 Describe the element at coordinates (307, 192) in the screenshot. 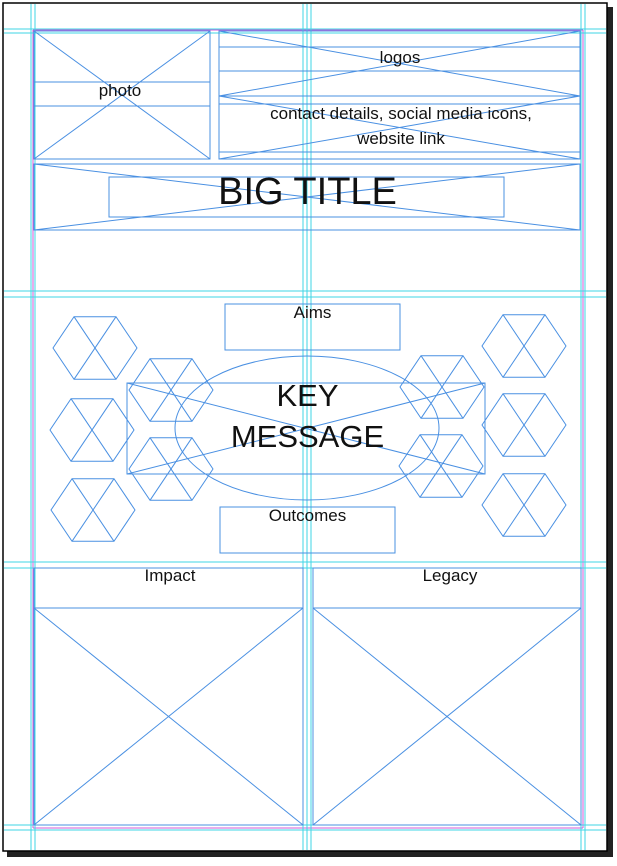

I see `big-title-label: BIG TITLE` at that location.